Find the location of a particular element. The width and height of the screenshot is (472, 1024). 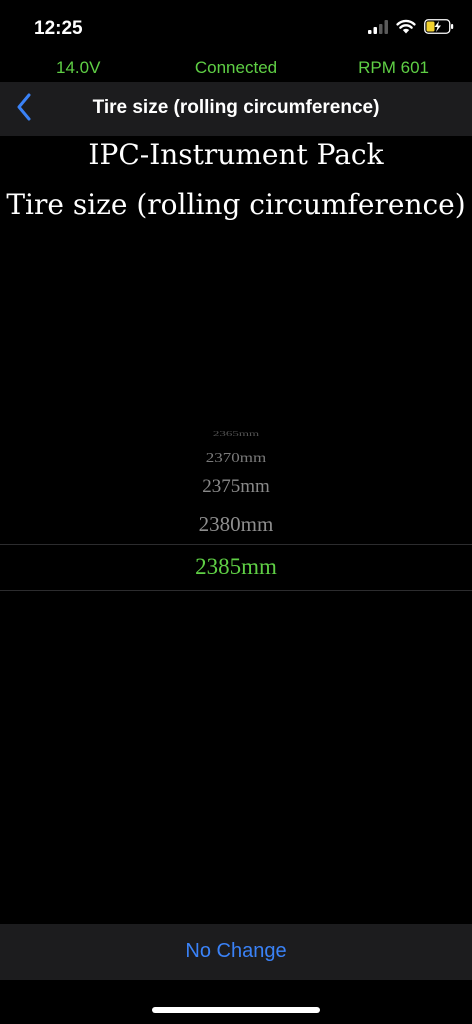

rpm-readout: RPM 601 is located at coordinates (393, 67).